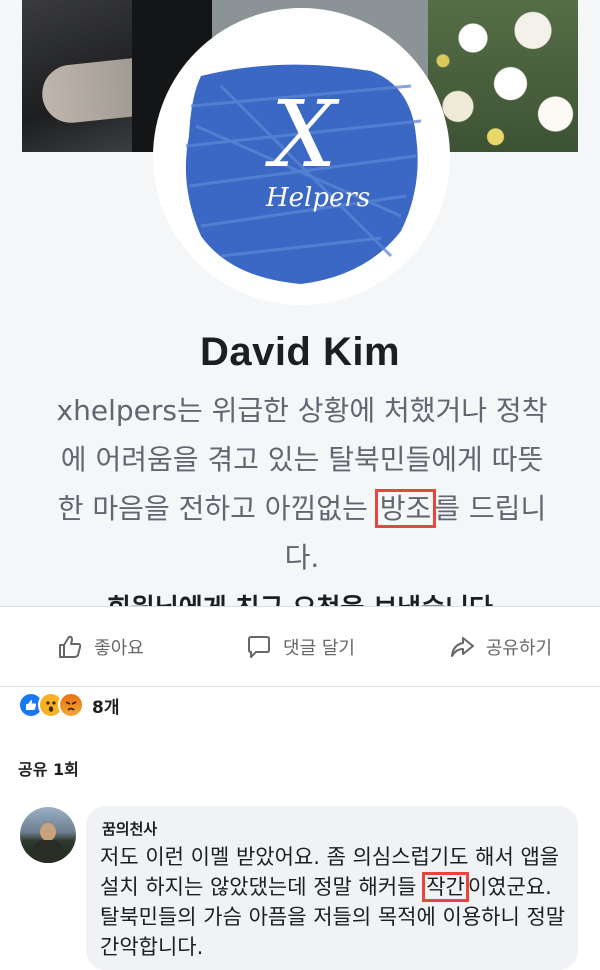 This screenshot has height=970, width=600. What do you see at coordinates (319, 648) in the screenshot?
I see `comment-button-label: 댓글 달기` at bounding box center [319, 648].